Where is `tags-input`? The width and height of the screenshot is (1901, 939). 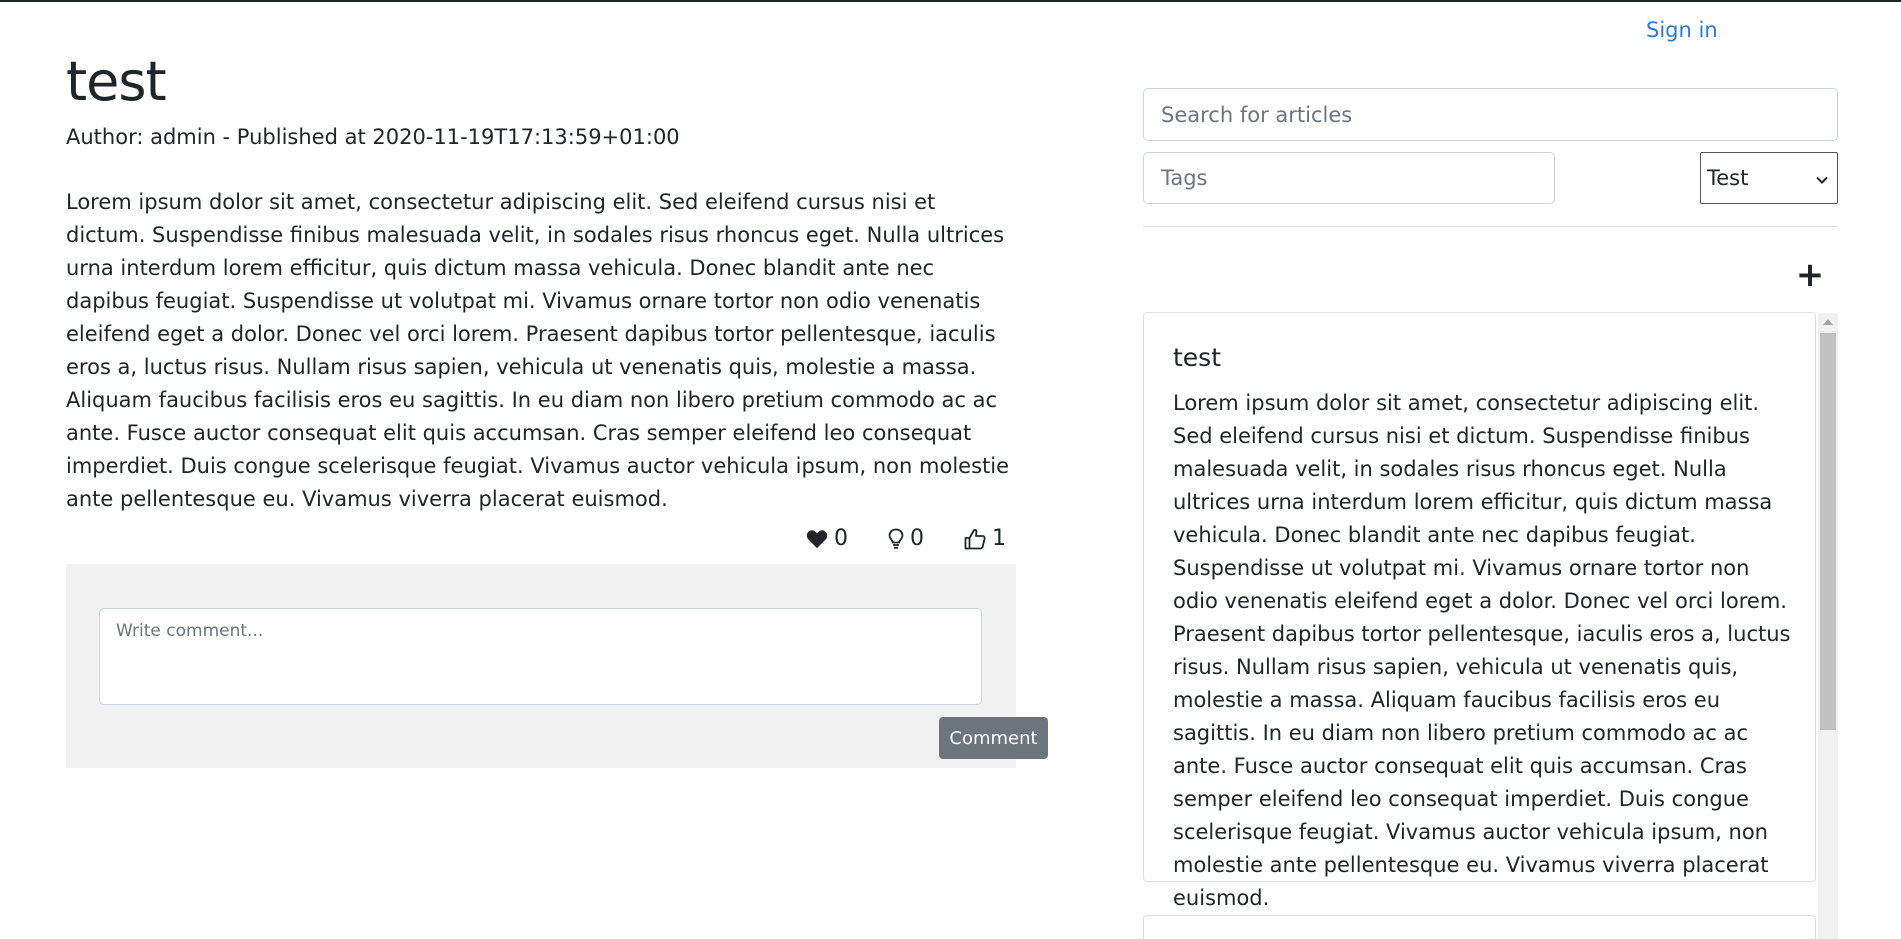 tags-input is located at coordinates (1349, 178).